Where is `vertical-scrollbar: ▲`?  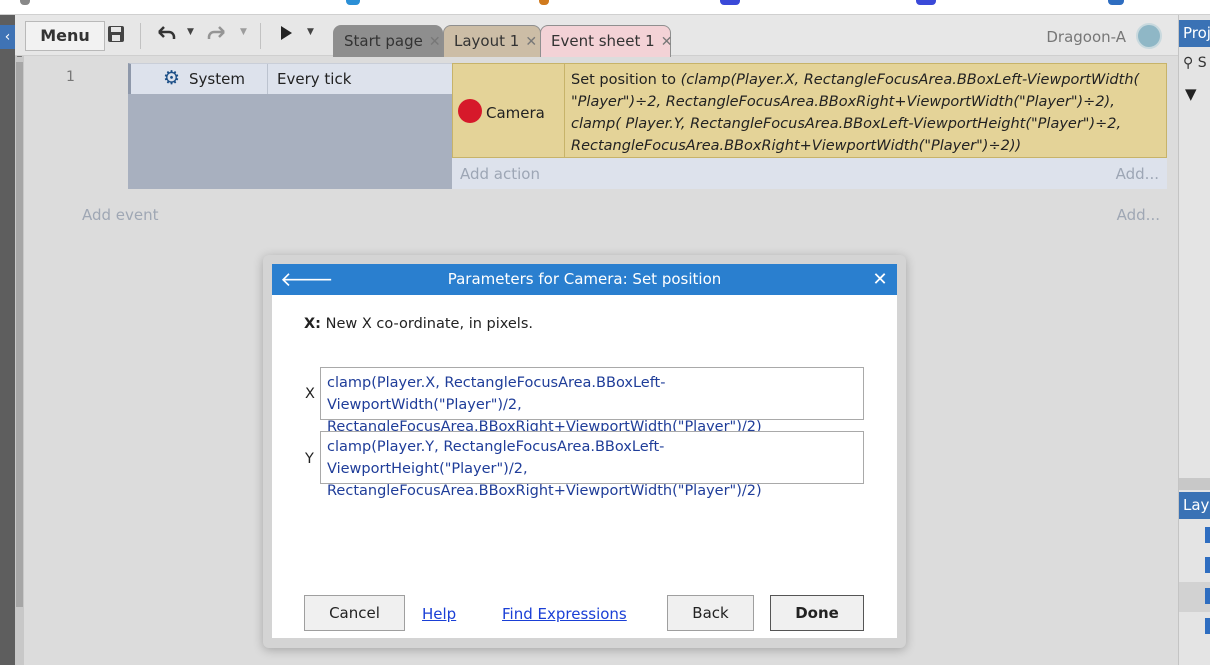
vertical-scrollbar: ▲ is located at coordinates (19, 356).